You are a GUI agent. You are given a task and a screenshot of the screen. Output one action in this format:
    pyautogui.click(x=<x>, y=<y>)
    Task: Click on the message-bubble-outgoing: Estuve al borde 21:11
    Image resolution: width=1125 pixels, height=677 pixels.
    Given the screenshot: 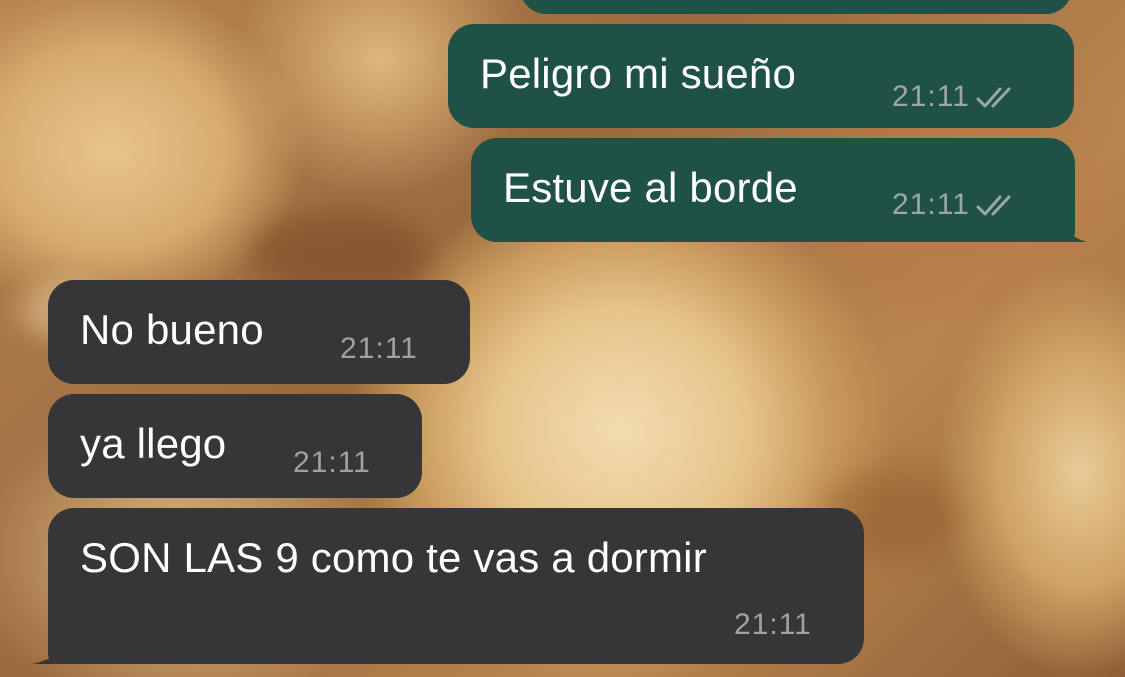 What is the action you would take?
    pyautogui.click(x=779, y=190)
    